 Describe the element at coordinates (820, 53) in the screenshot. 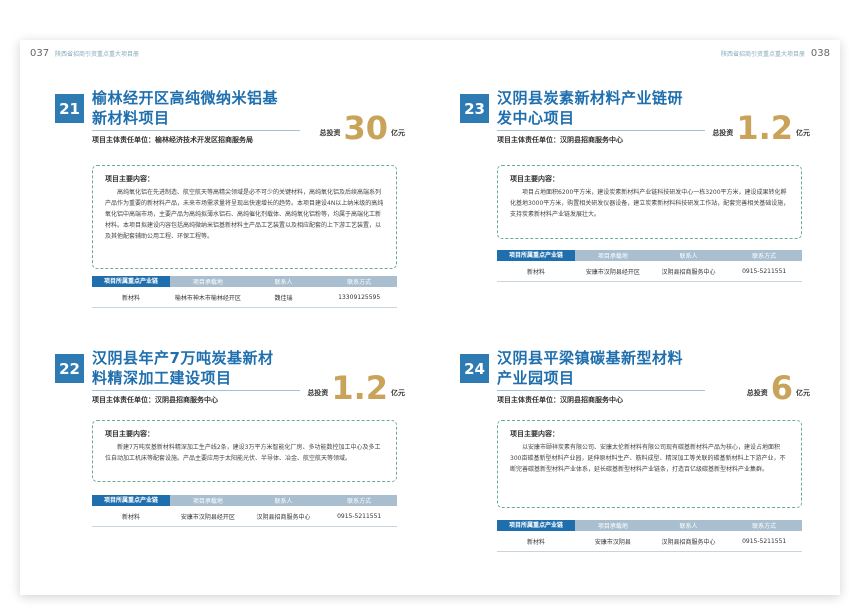

I see `page-number: 038` at that location.